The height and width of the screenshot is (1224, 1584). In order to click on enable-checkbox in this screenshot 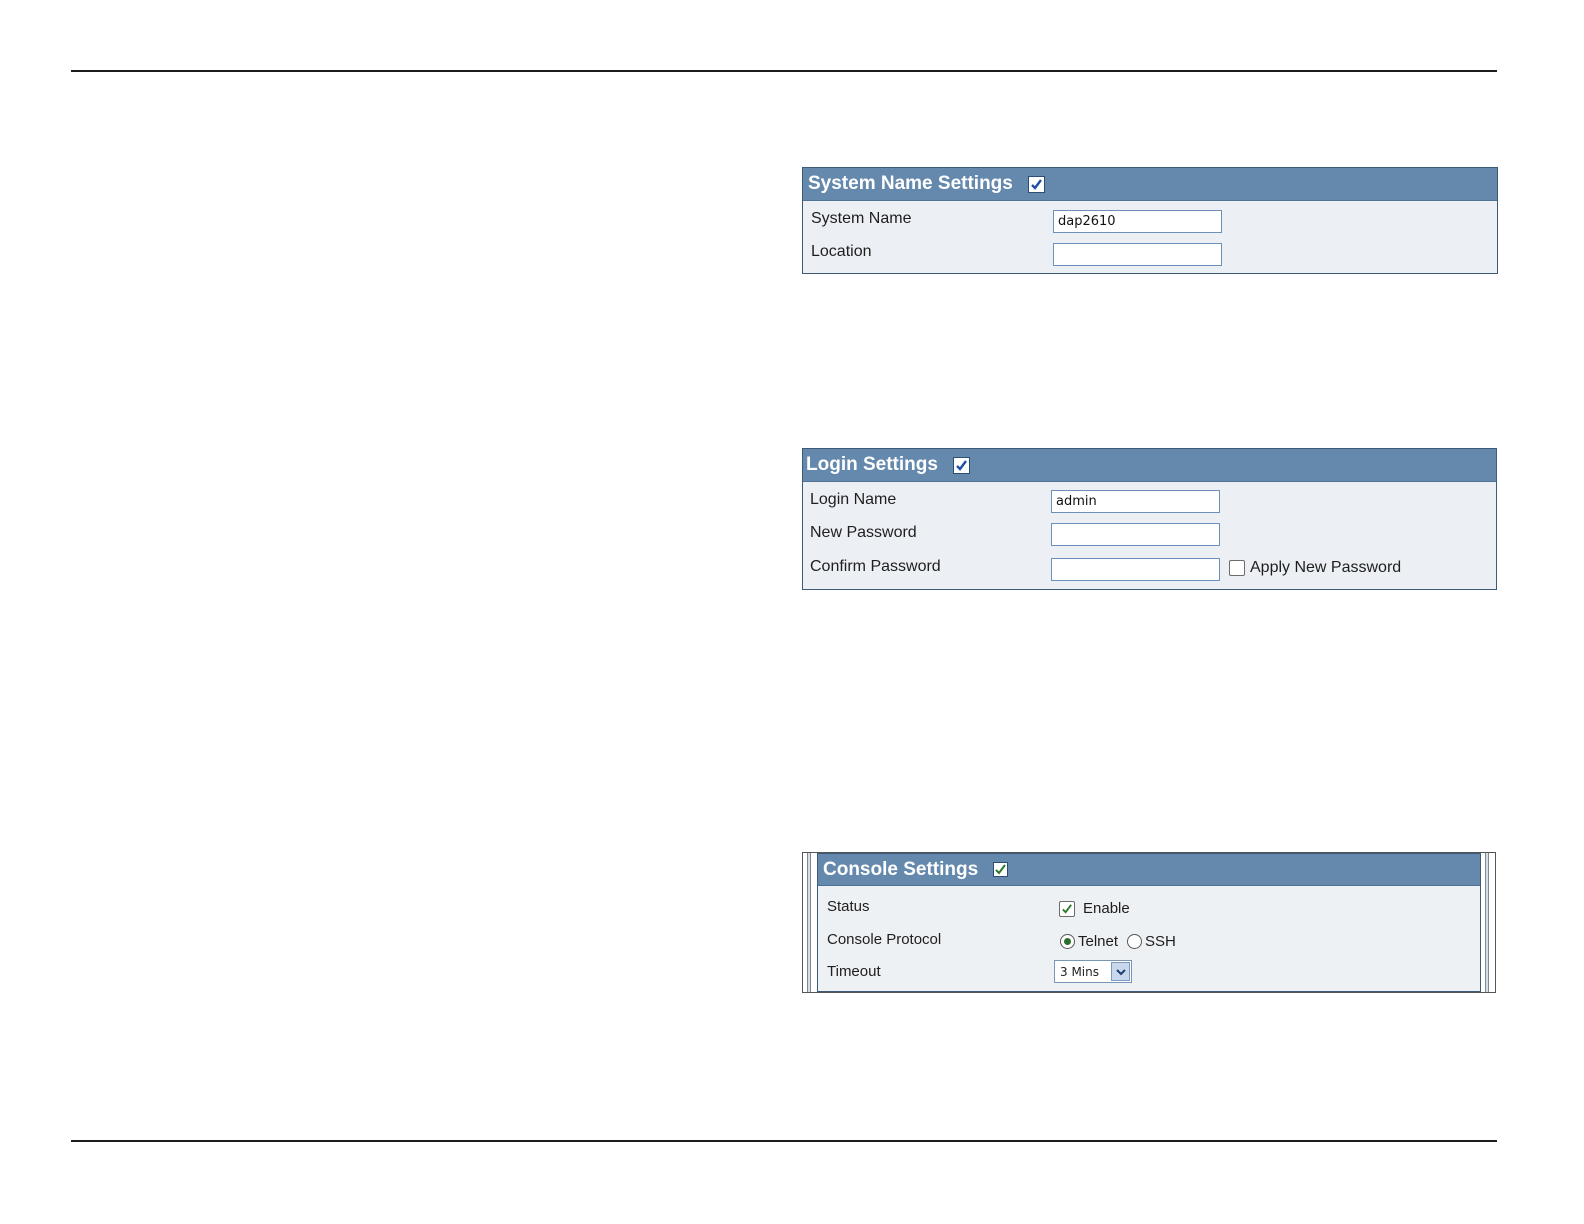, I will do `click(1067, 908)`.